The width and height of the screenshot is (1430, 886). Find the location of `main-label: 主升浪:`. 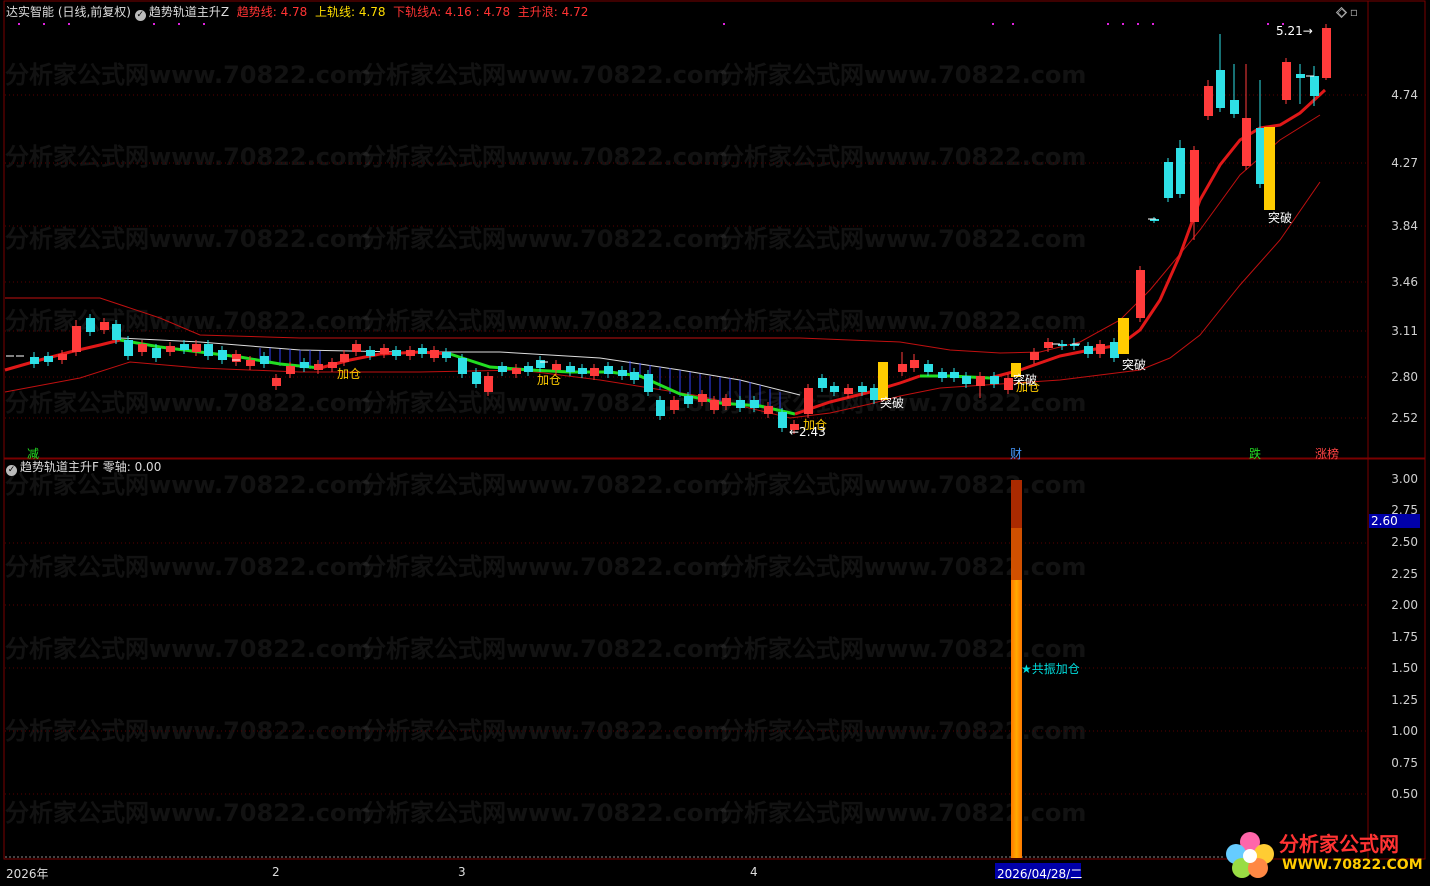

main-label: 主升浪: is located at coordinates (537, 12).